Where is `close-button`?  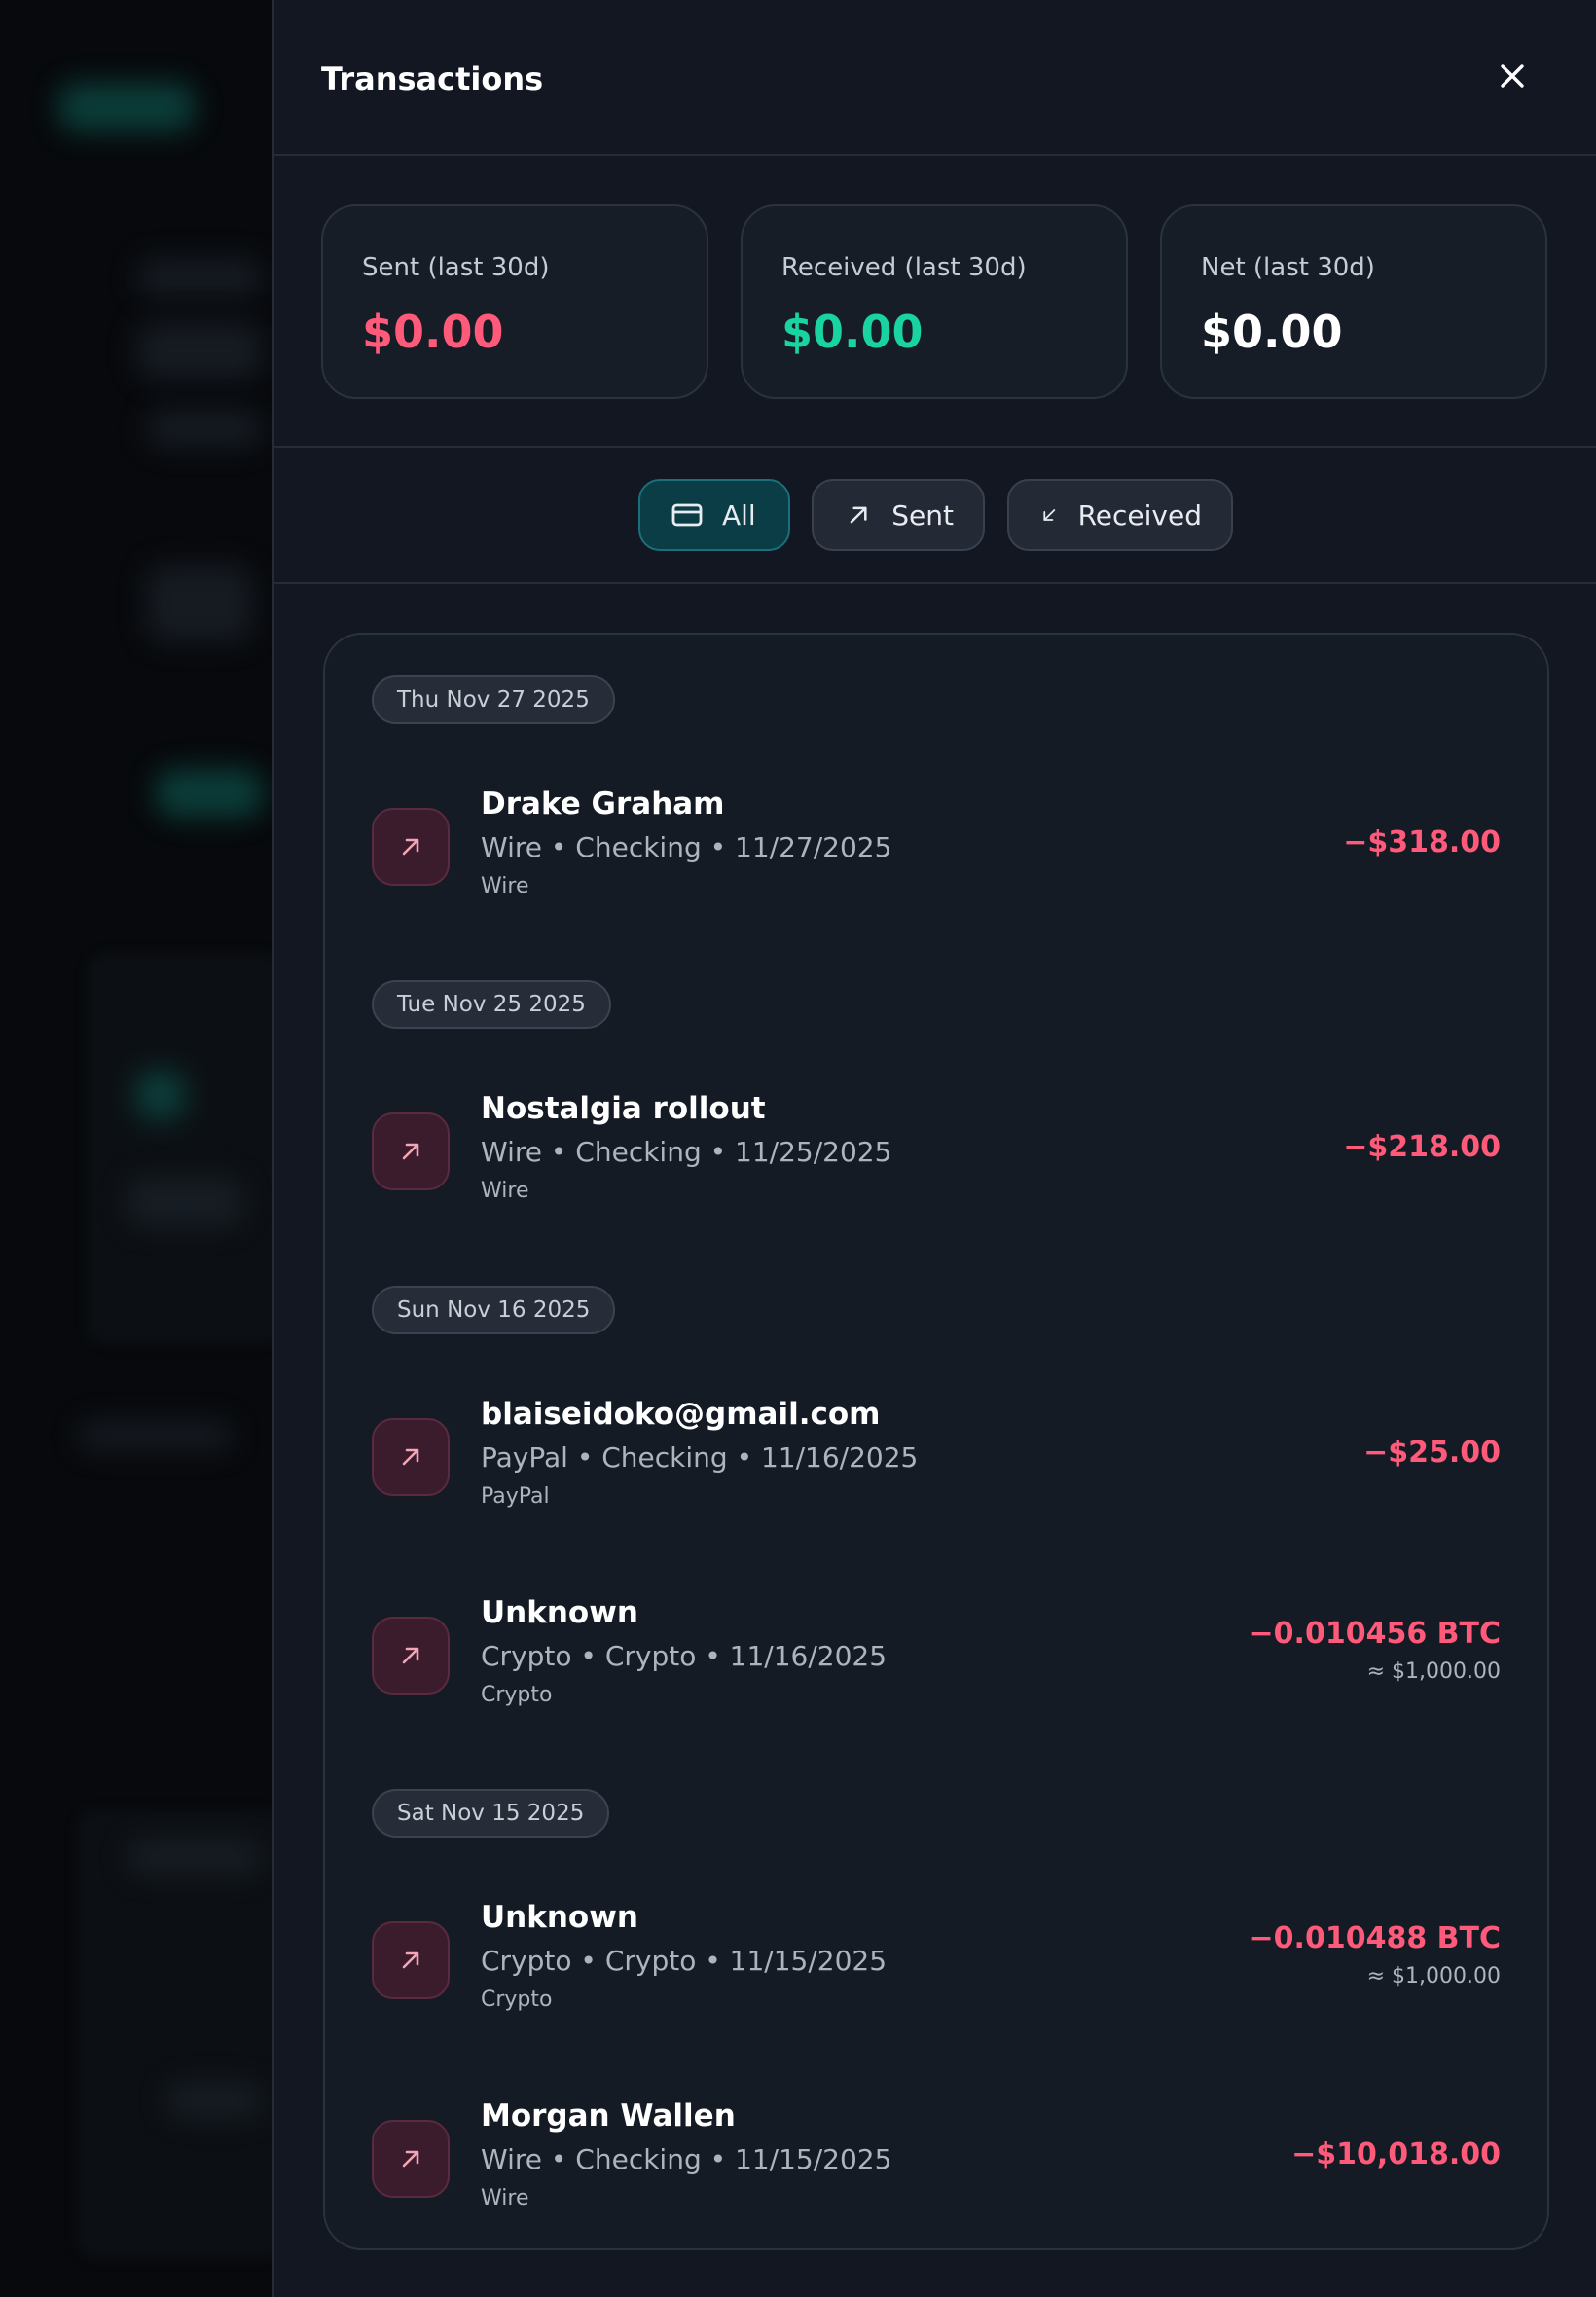 close-button is located at coordinates (1512, 75).